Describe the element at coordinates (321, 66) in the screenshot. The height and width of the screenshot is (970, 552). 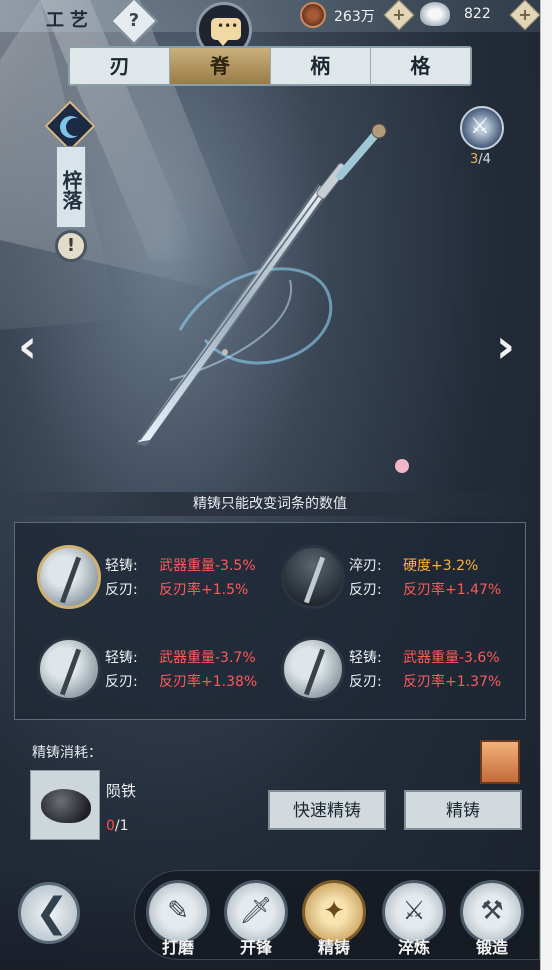
I see `tab-hilt: 柄` at that location.